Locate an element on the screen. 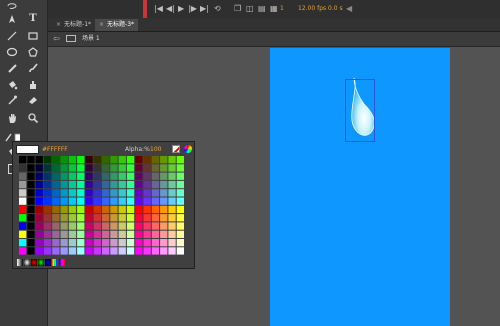 Image resolution: width=500 pixels, height=326 pixels. last-frame-icon: ▶| is located at coordinates (204, 9).